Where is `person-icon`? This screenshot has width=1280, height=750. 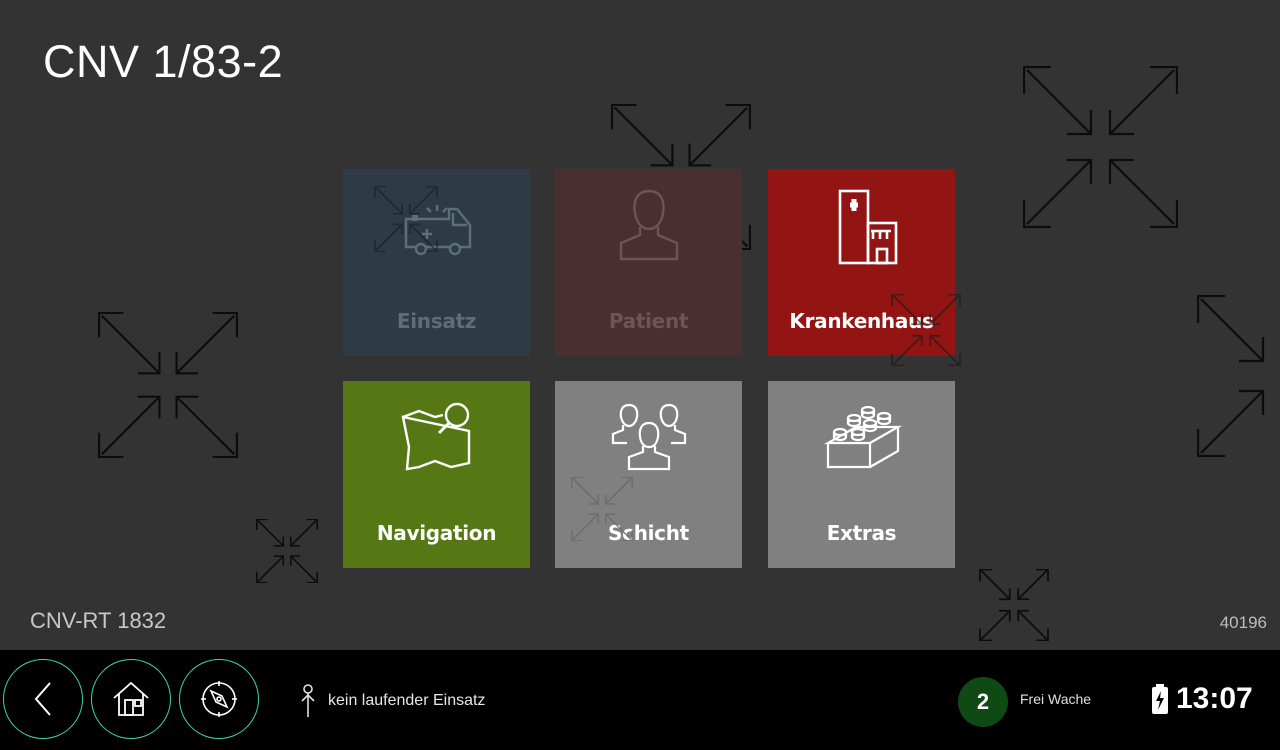
person-icon is located at coordinates (648, 230).